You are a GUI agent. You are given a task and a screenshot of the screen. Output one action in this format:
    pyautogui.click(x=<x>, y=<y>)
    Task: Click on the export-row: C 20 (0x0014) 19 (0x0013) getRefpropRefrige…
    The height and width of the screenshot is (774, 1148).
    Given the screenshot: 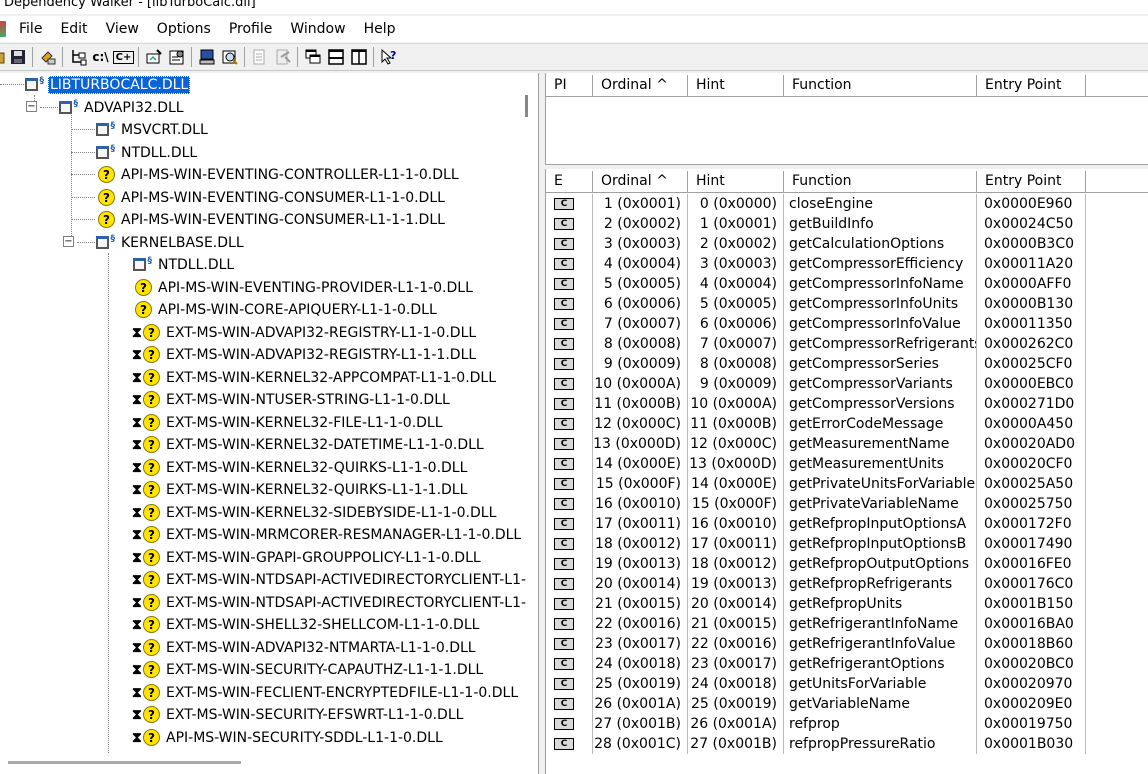 What is the action you would take?
    pyautogui.click(x=847, y=584)
    